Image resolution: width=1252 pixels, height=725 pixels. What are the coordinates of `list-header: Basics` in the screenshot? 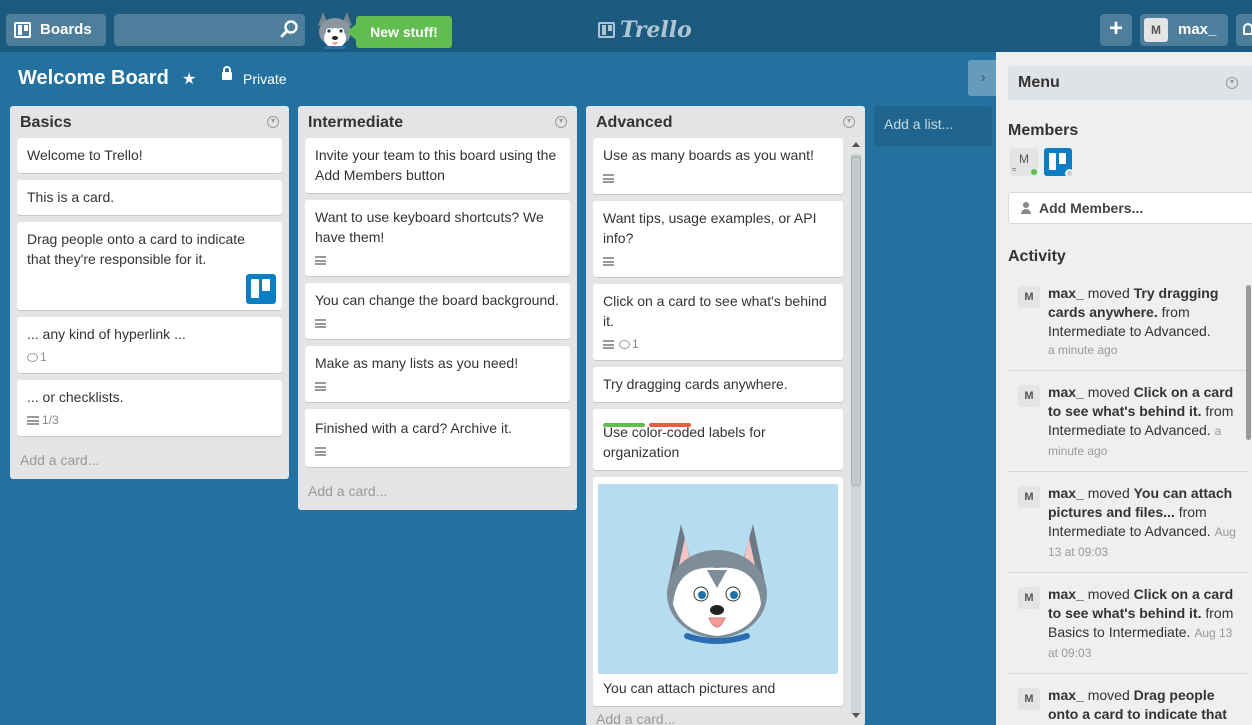 It's located at (149, 122).